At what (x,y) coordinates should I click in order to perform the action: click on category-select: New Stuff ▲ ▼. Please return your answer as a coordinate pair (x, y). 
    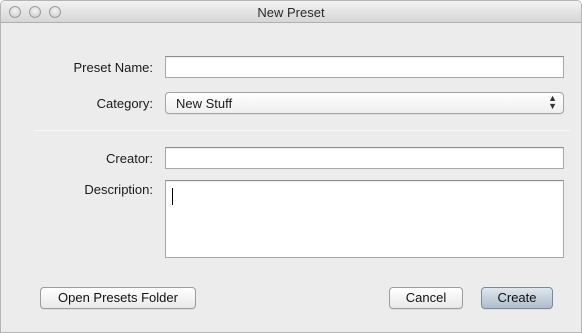
    Looking at the image, I should click on (364, 103).